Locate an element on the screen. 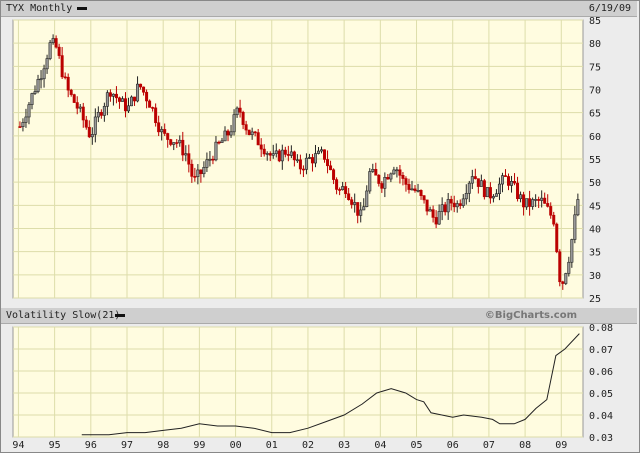 The height and width of the screenshot is (453, 640). x-tick-label: 94 is located at coordinates (18, 445).